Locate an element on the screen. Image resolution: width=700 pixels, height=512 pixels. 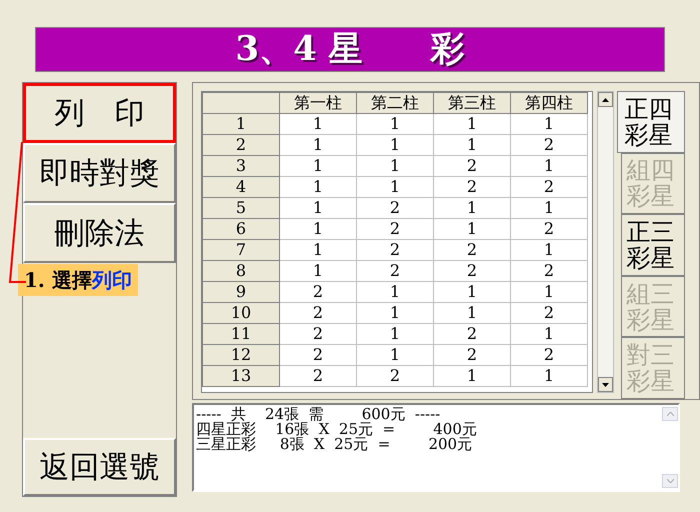
vertical-tab: 正三彩星 is located at coordinates (653, 245).